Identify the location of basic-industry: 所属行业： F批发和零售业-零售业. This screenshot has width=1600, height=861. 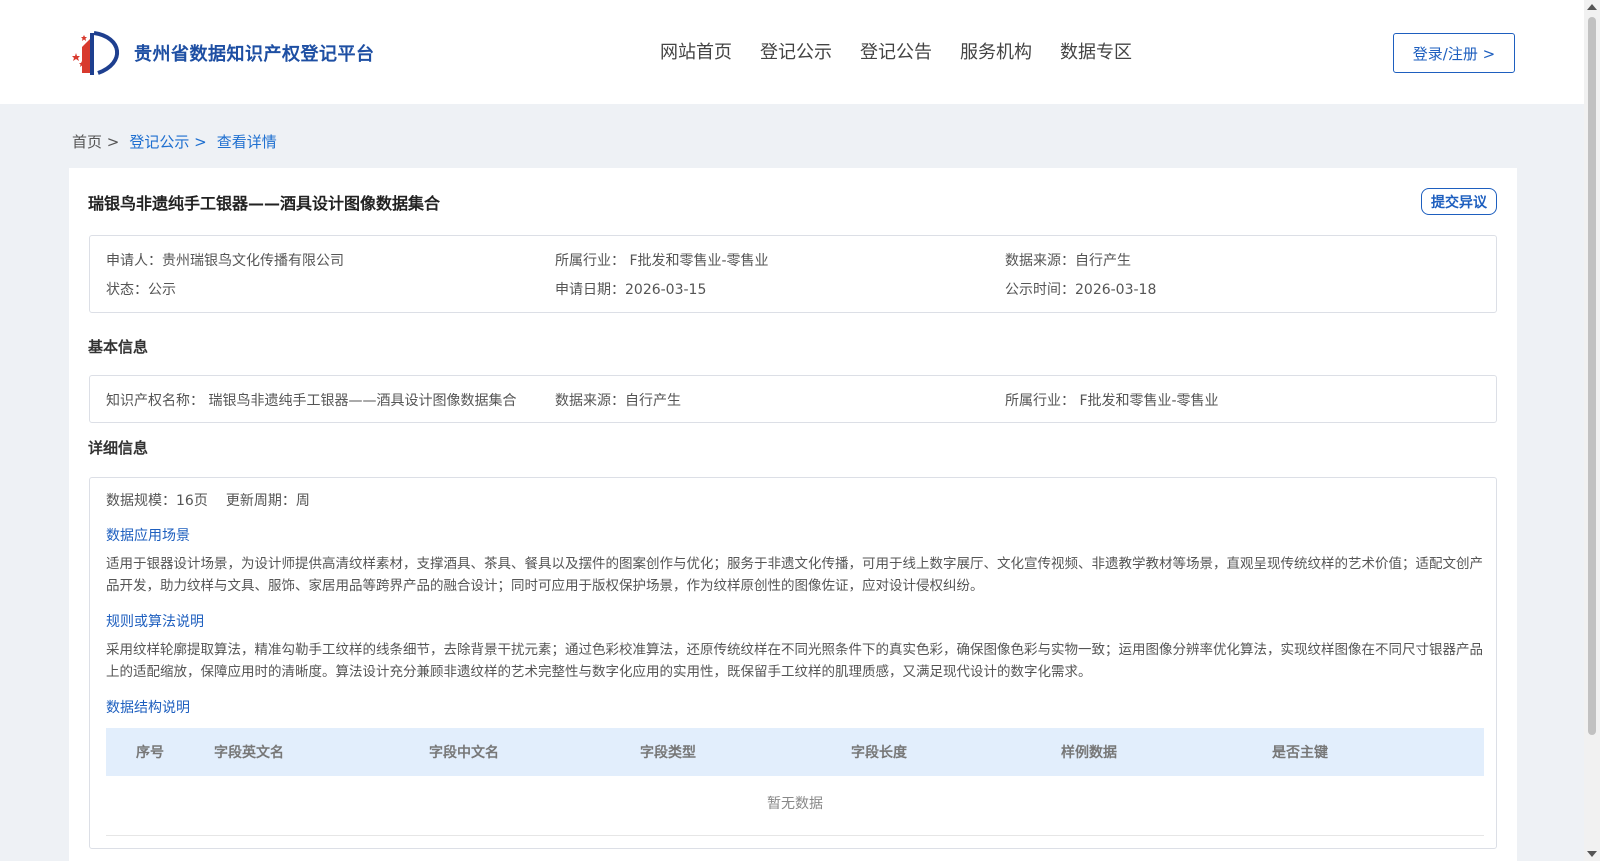
(1112, 401).